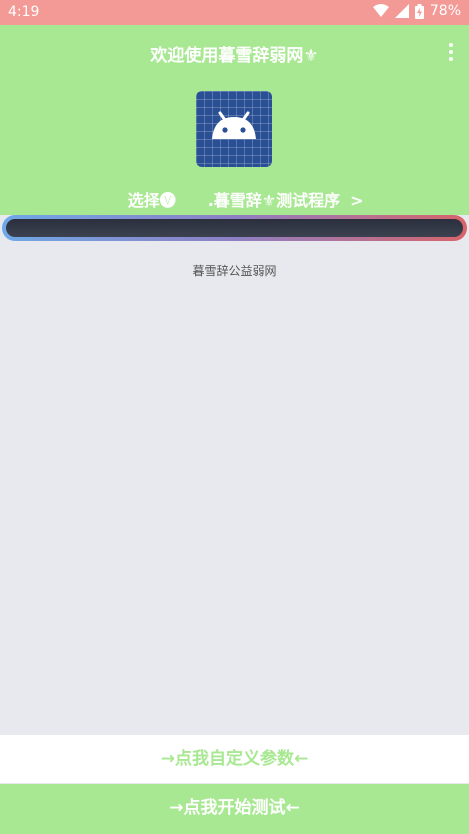 The width and height of the screenshot is (469, 834). What do you see at coordinates (234, 56) in the screenshot?
I see `page-title: 欢迎使用暮雪辞弱网⚜` at bounding box center [234, 56].